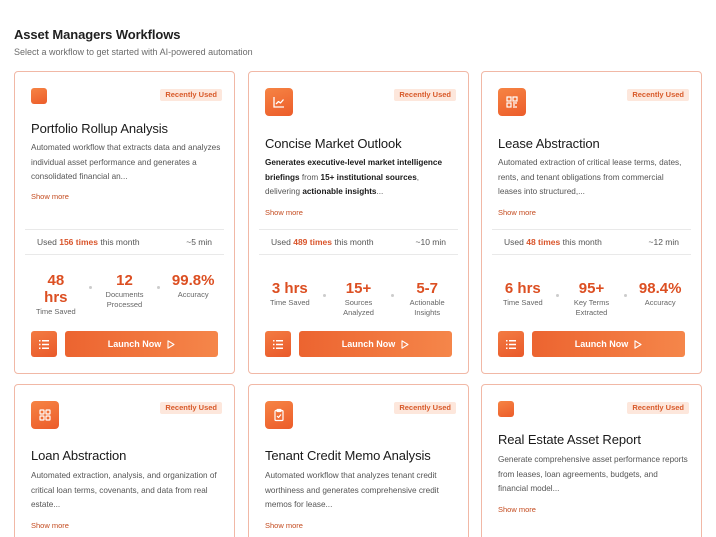  I want to click on clipboard-icon, so click(279, 415).